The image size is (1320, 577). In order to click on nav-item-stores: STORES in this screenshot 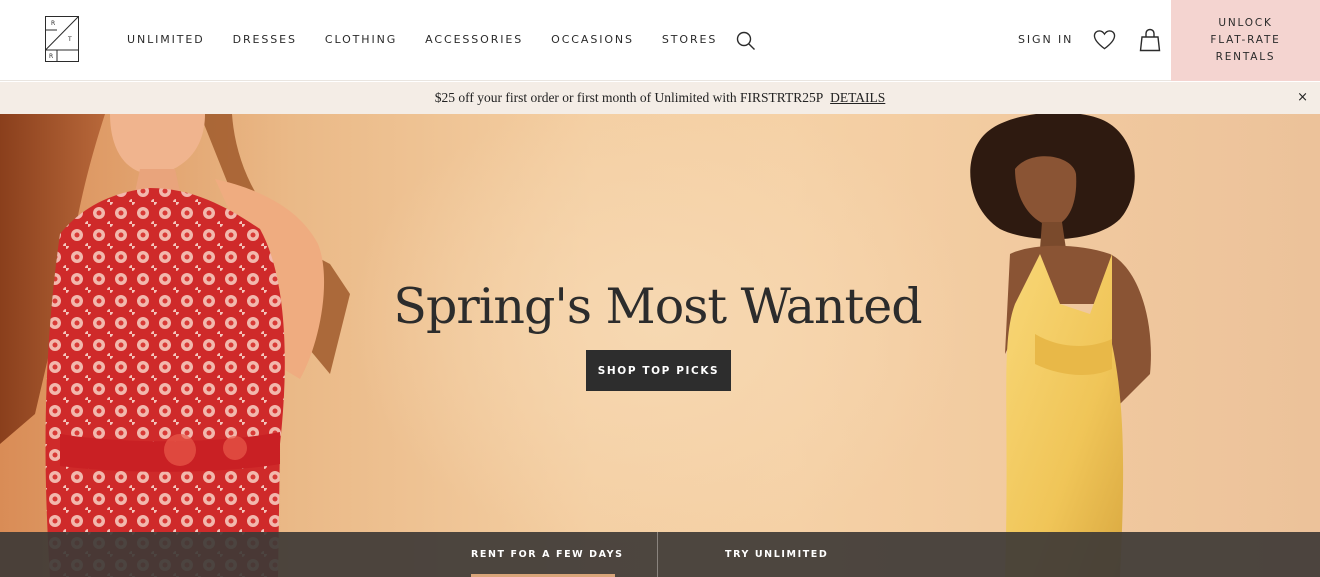, I will do `click(689, 39)`.